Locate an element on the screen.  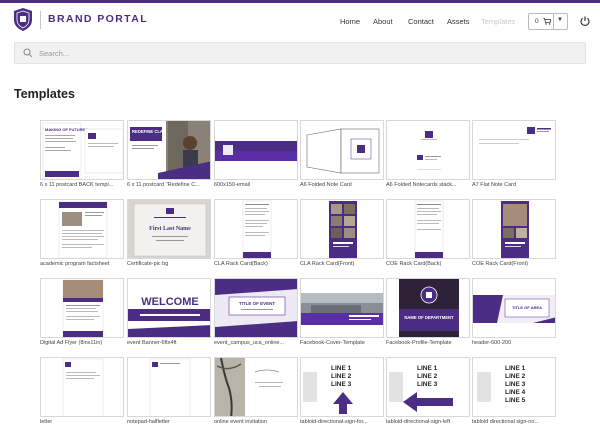
template-caption: COE Rack Card(Front) is located at coordinates (514, 264).